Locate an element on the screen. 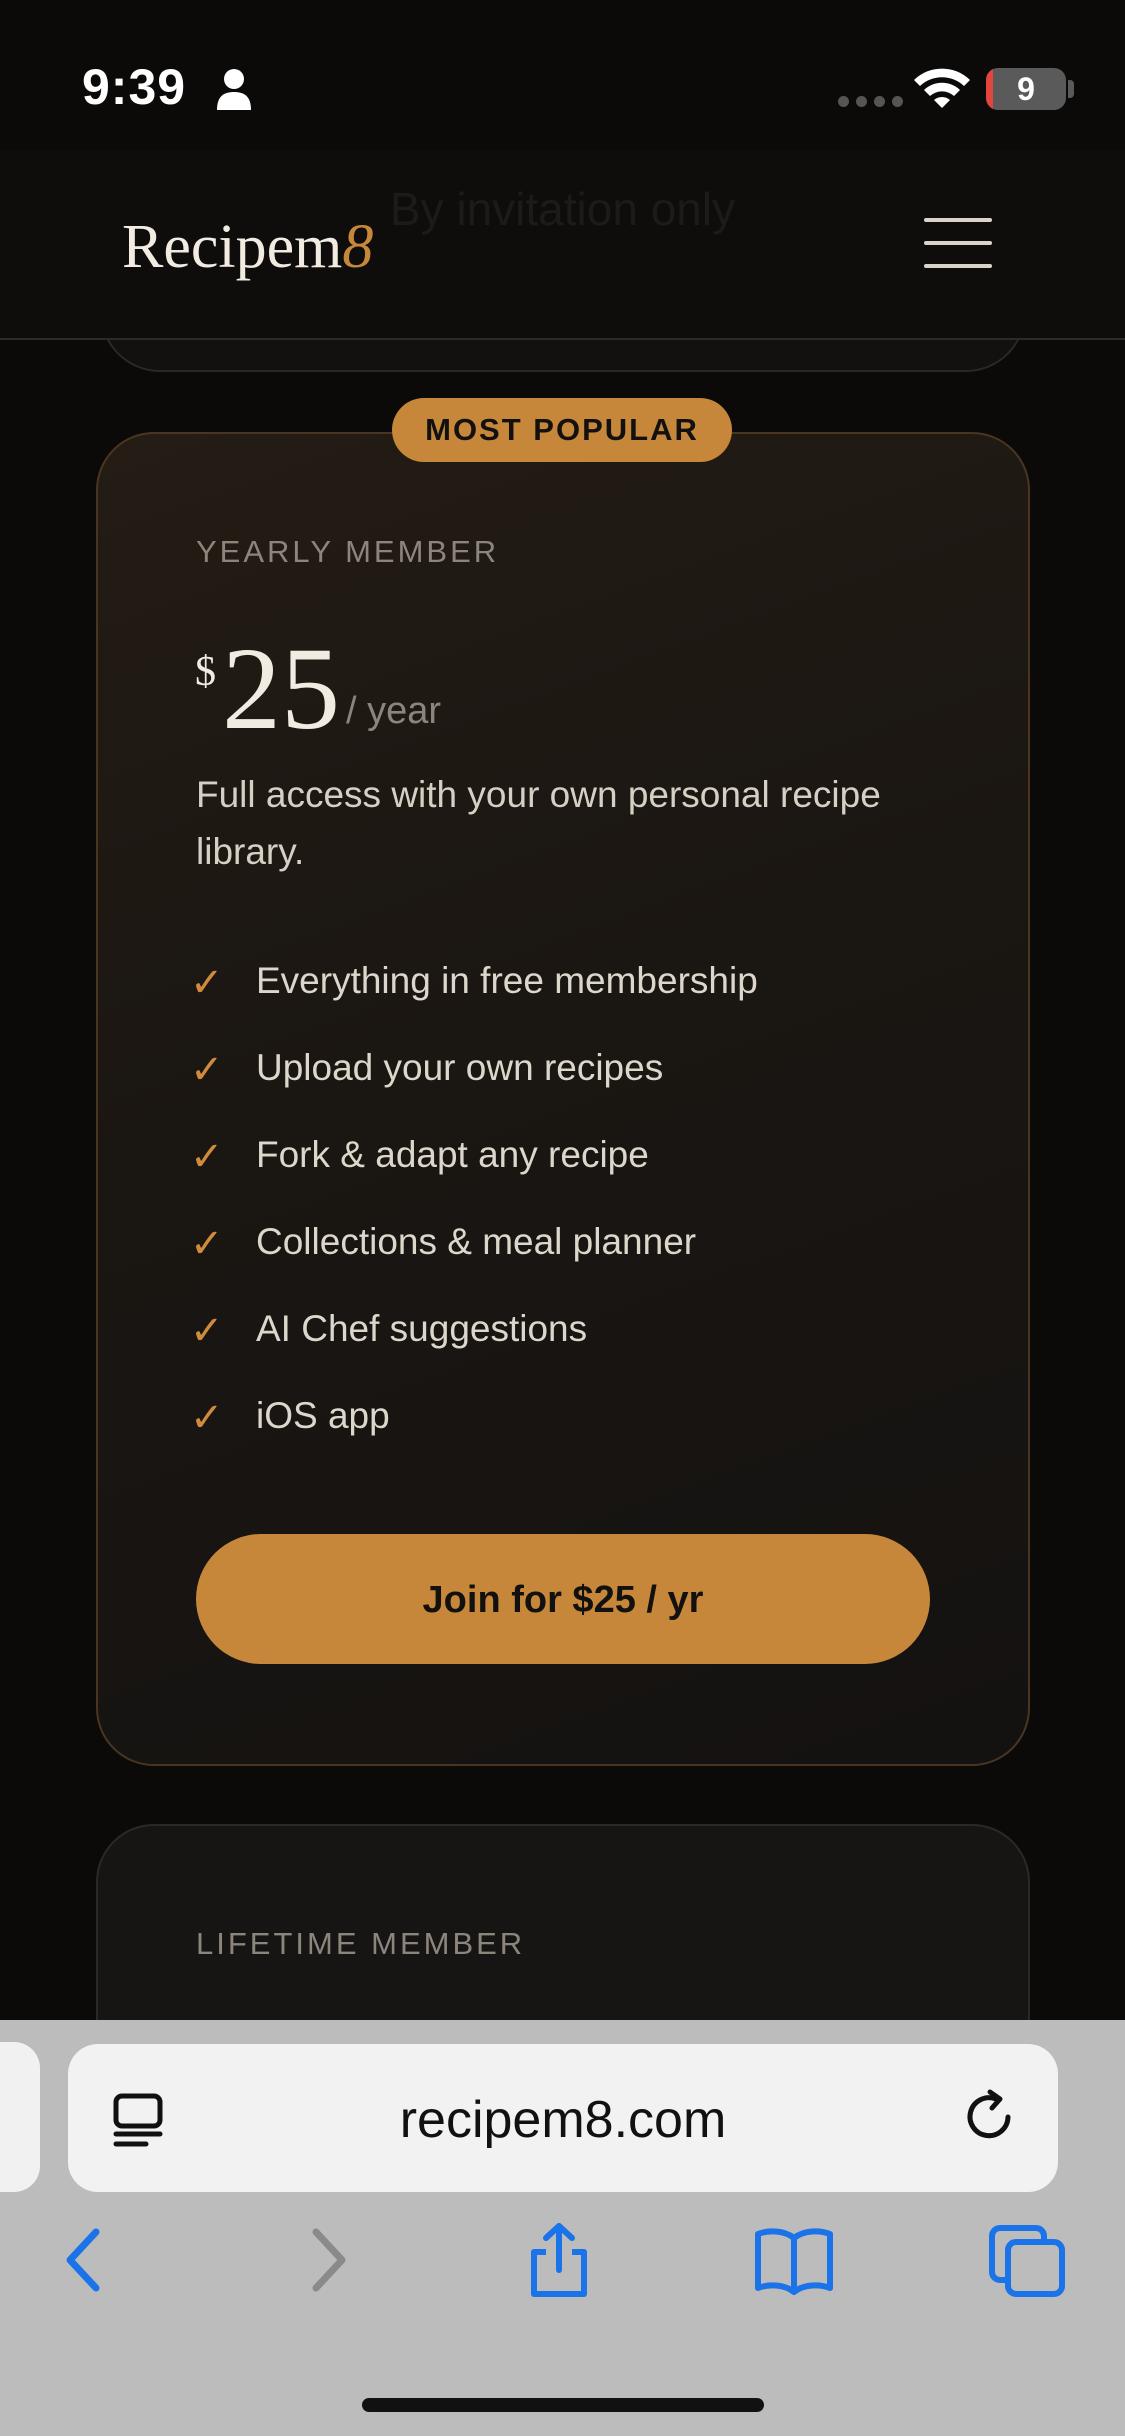  site-logo: Recipem8 is located at coordinates (247, 247).